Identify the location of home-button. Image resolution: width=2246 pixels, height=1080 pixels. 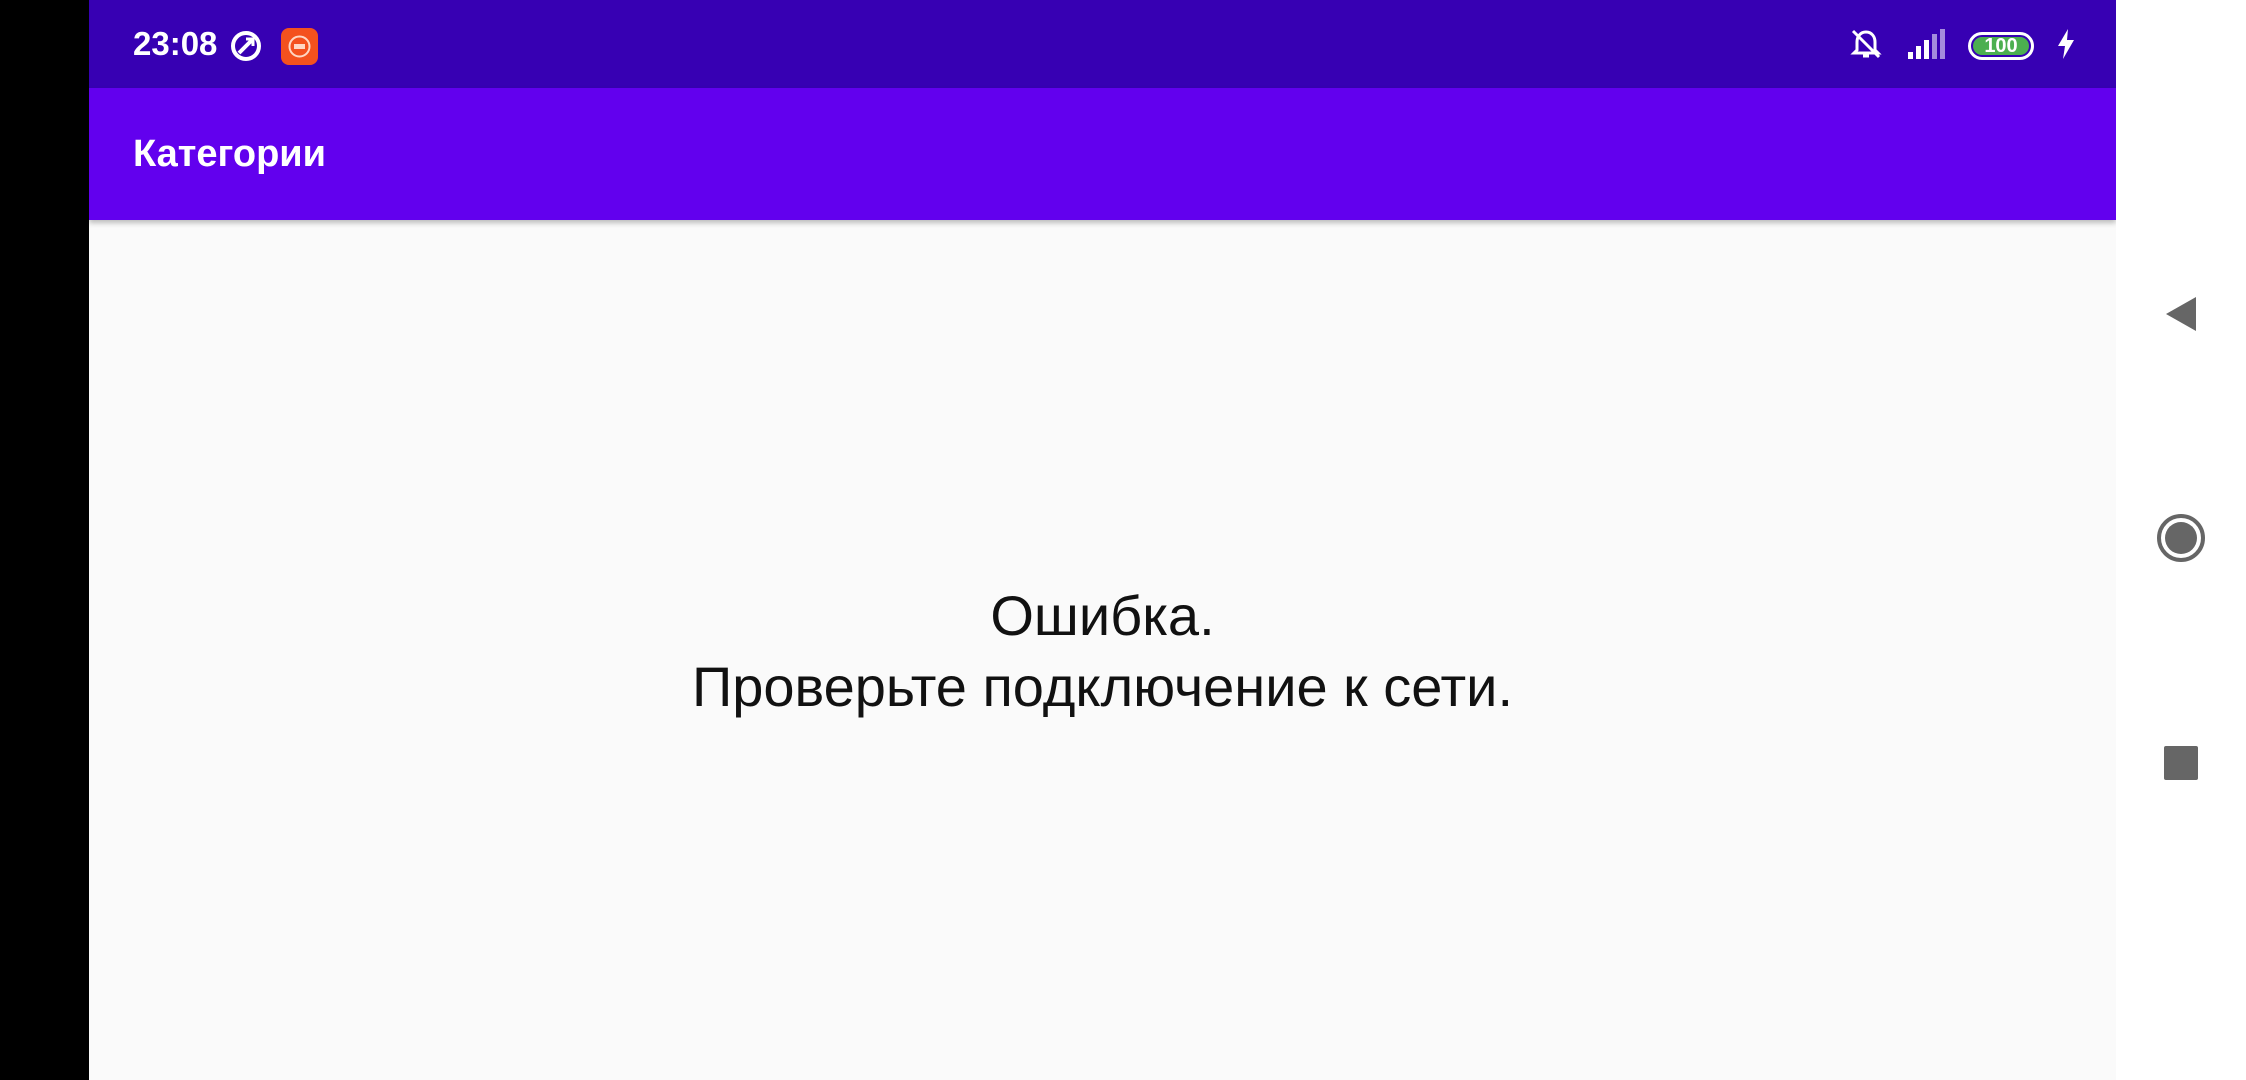
(2181, 540).